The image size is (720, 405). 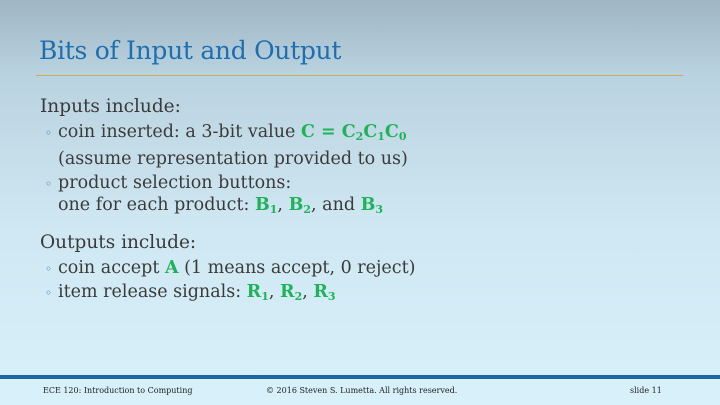 What do you see at coordinates (118, 242) in the screenshot?
I see `outputs-heading: Outputs include:` at bounding box center [118, 242].